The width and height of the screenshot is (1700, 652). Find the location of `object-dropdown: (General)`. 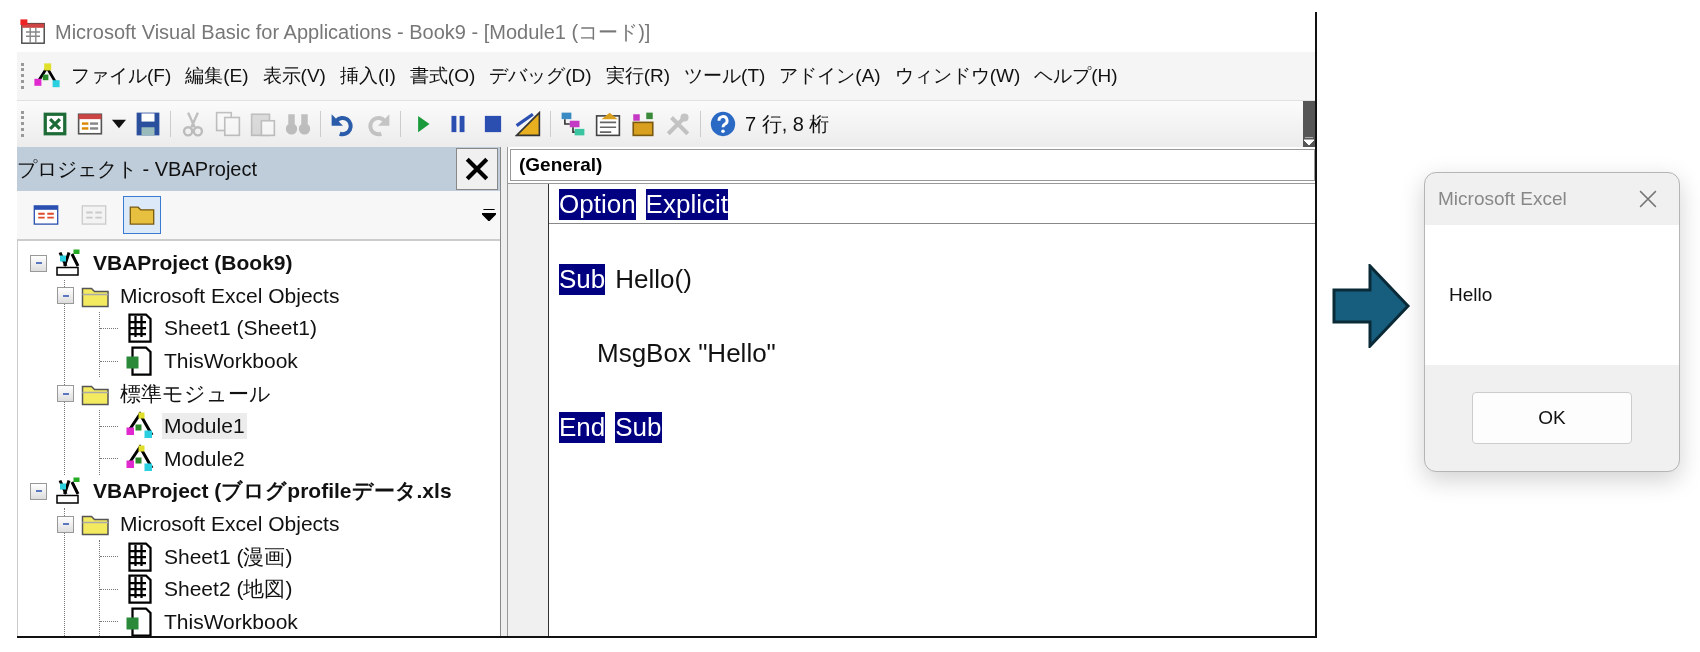

object-dropdown: (General) is located at coordinates (912, 165).